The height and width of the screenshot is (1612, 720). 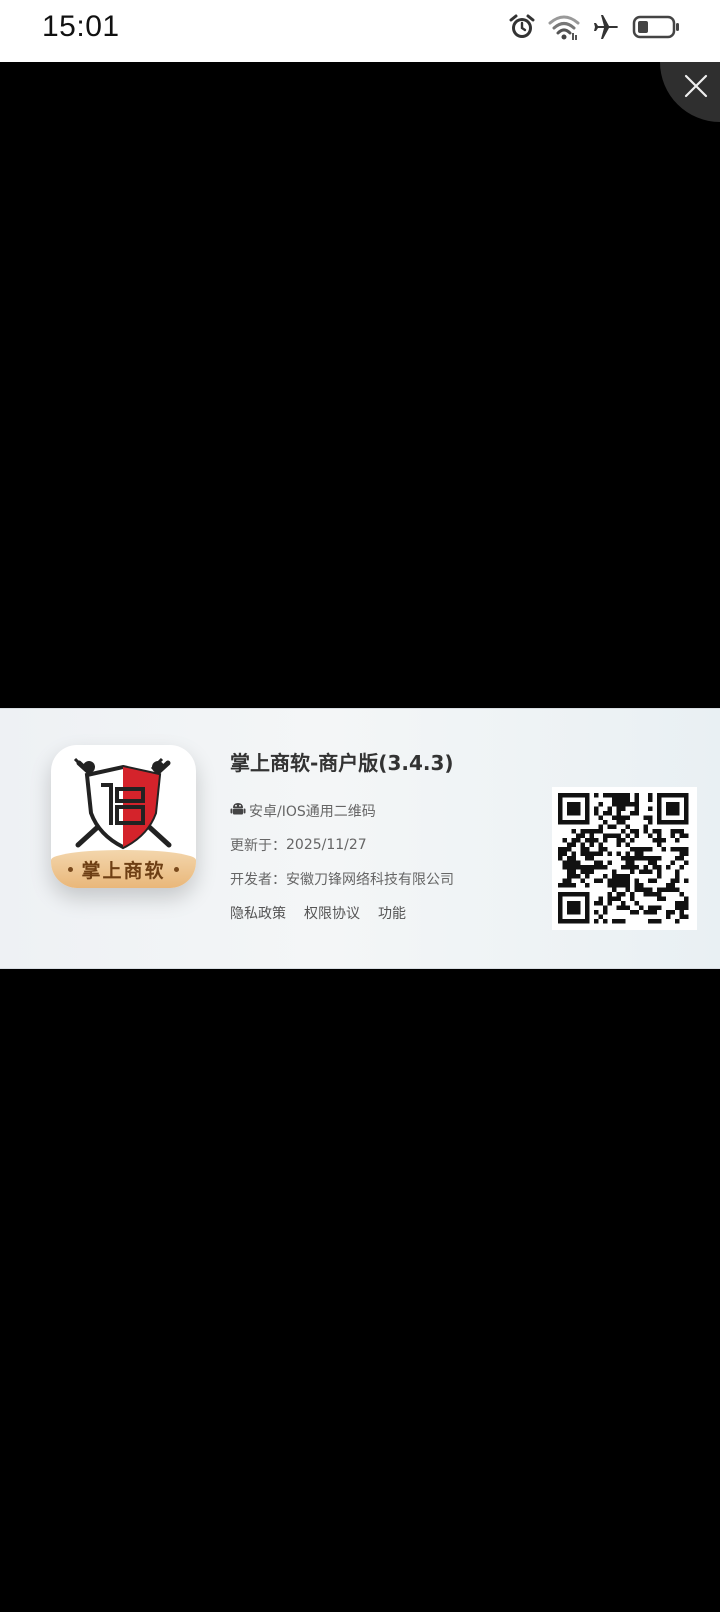 I want to click on status-time: 15:01, so click(x=81, y=26).